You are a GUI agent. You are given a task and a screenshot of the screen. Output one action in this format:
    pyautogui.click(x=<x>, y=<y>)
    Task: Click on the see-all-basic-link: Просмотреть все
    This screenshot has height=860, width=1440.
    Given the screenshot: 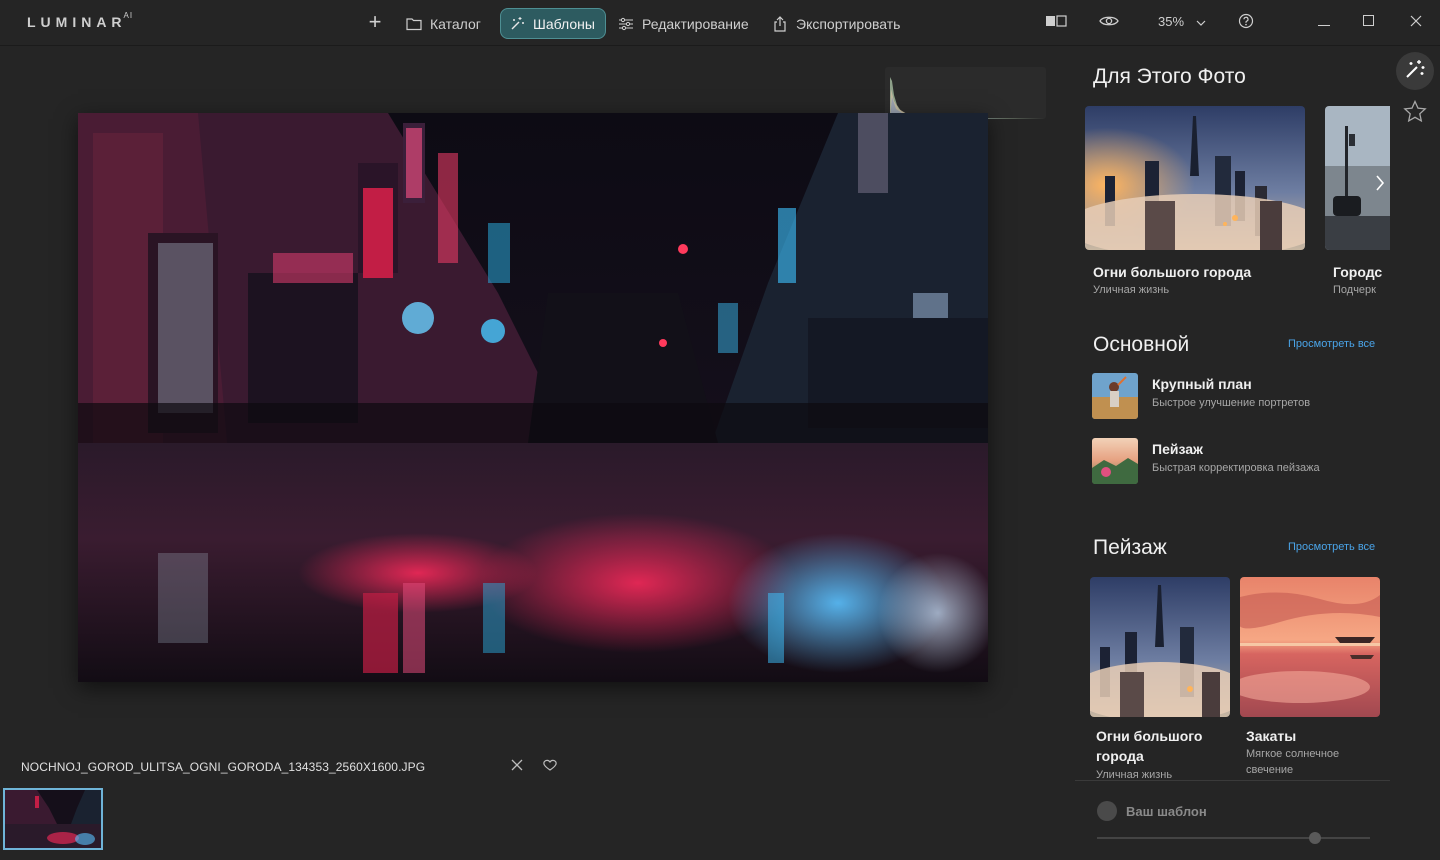 What is the action you would take?
    pyautogui.click(x=1331, y=344)
    